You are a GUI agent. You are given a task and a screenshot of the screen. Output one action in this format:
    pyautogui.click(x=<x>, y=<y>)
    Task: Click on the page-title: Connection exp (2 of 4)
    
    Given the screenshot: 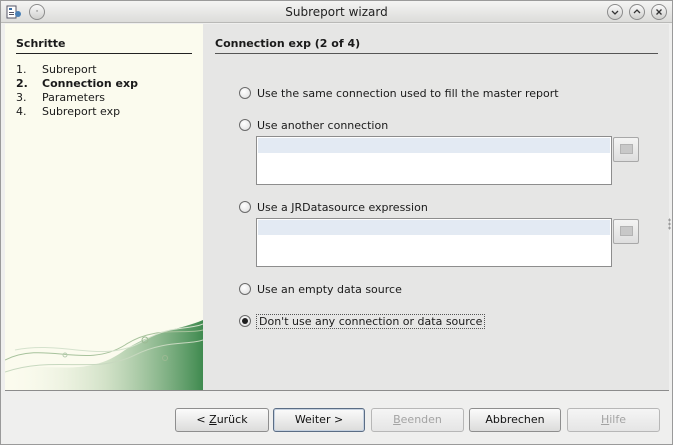 What is the action you would take?
    pyautogui.click(x=436, y=45)
    